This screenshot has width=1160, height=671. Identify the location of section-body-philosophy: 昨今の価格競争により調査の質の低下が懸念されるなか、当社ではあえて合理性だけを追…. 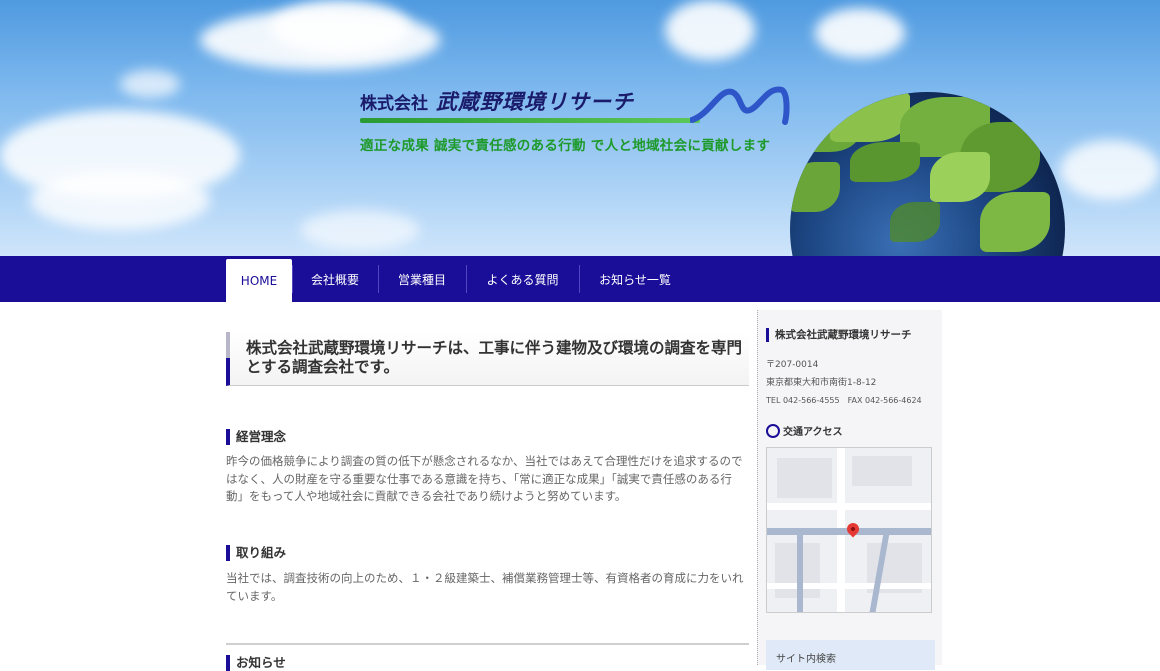
(484, 478).